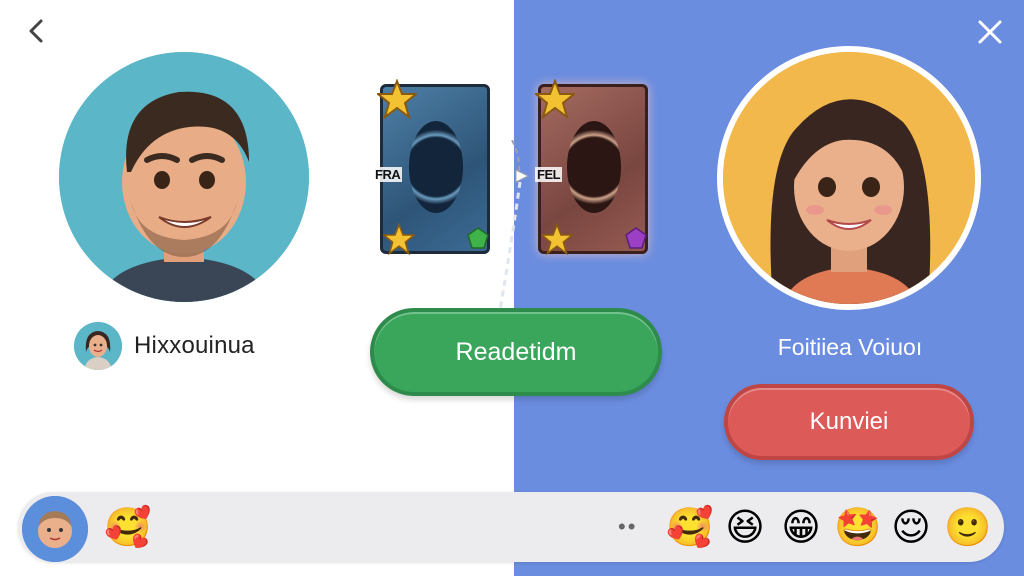 The height and width of the screenshot is (576, 1024). Describe the element at coordinates (184, 177) in the screenshot. I see `player-avatar` at that location.